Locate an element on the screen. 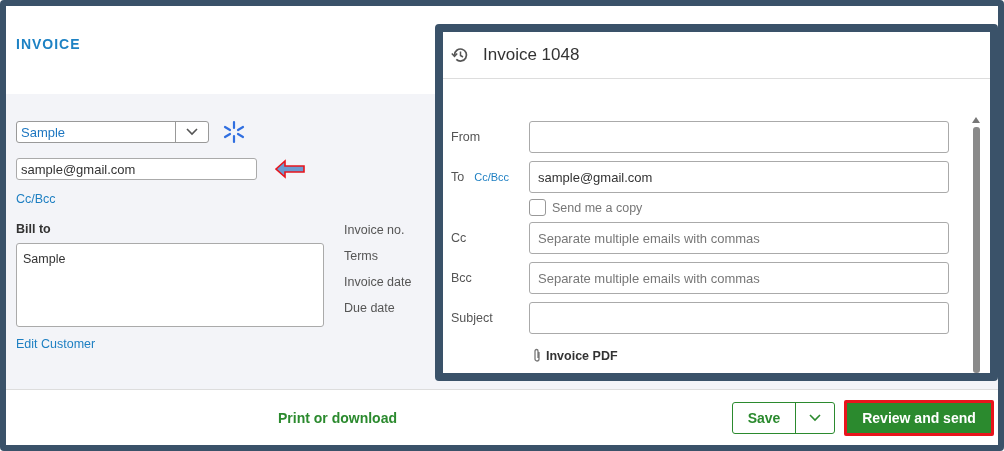  checkbox is located at coordinates (537, 207).